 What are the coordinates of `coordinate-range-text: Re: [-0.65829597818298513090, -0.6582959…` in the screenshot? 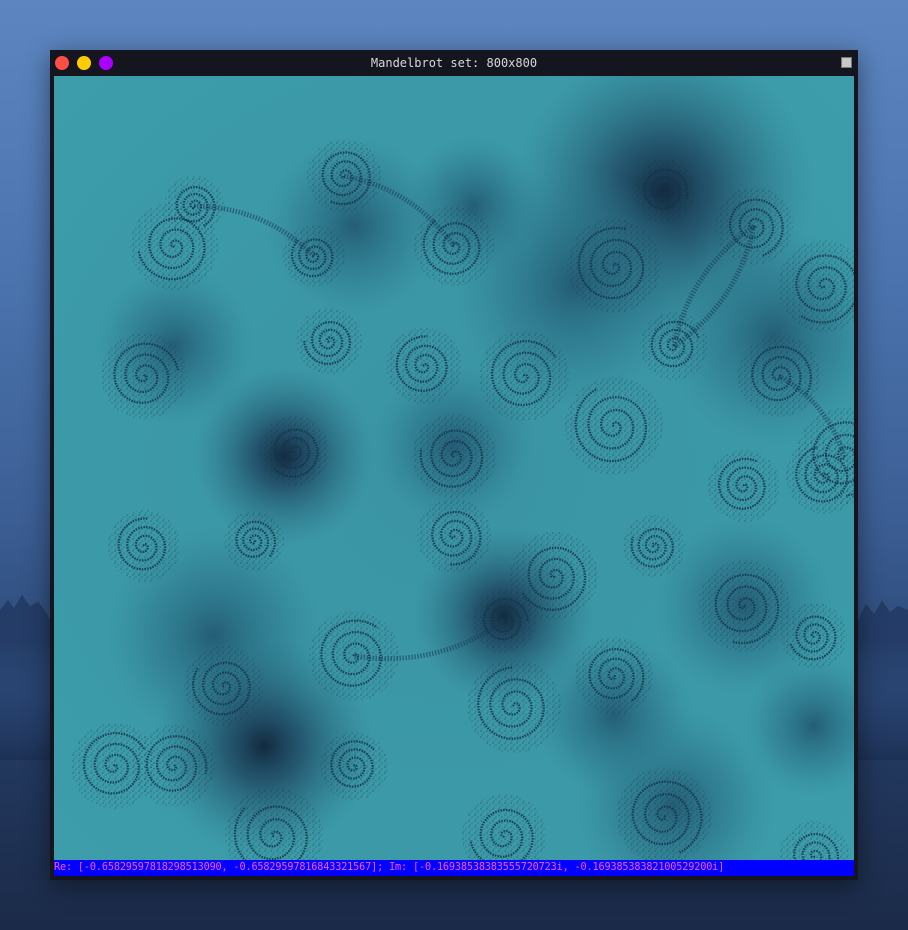 It's located at (389, 867).